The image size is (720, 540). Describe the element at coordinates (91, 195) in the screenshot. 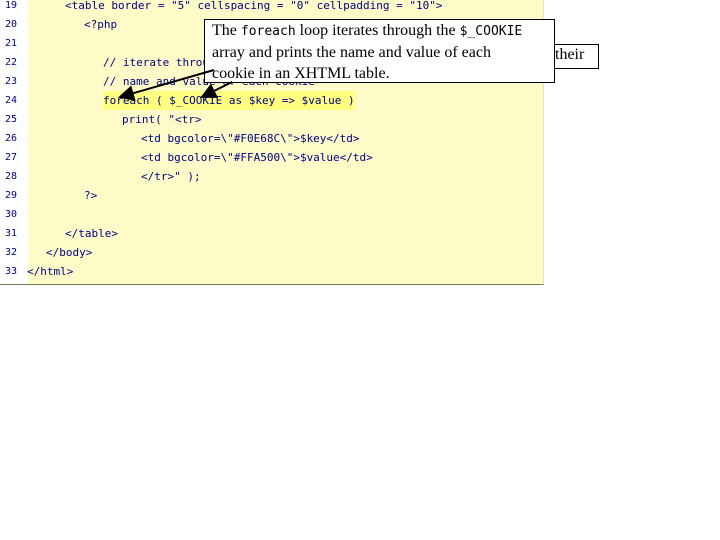

I see `code-text: ?>` at that location.